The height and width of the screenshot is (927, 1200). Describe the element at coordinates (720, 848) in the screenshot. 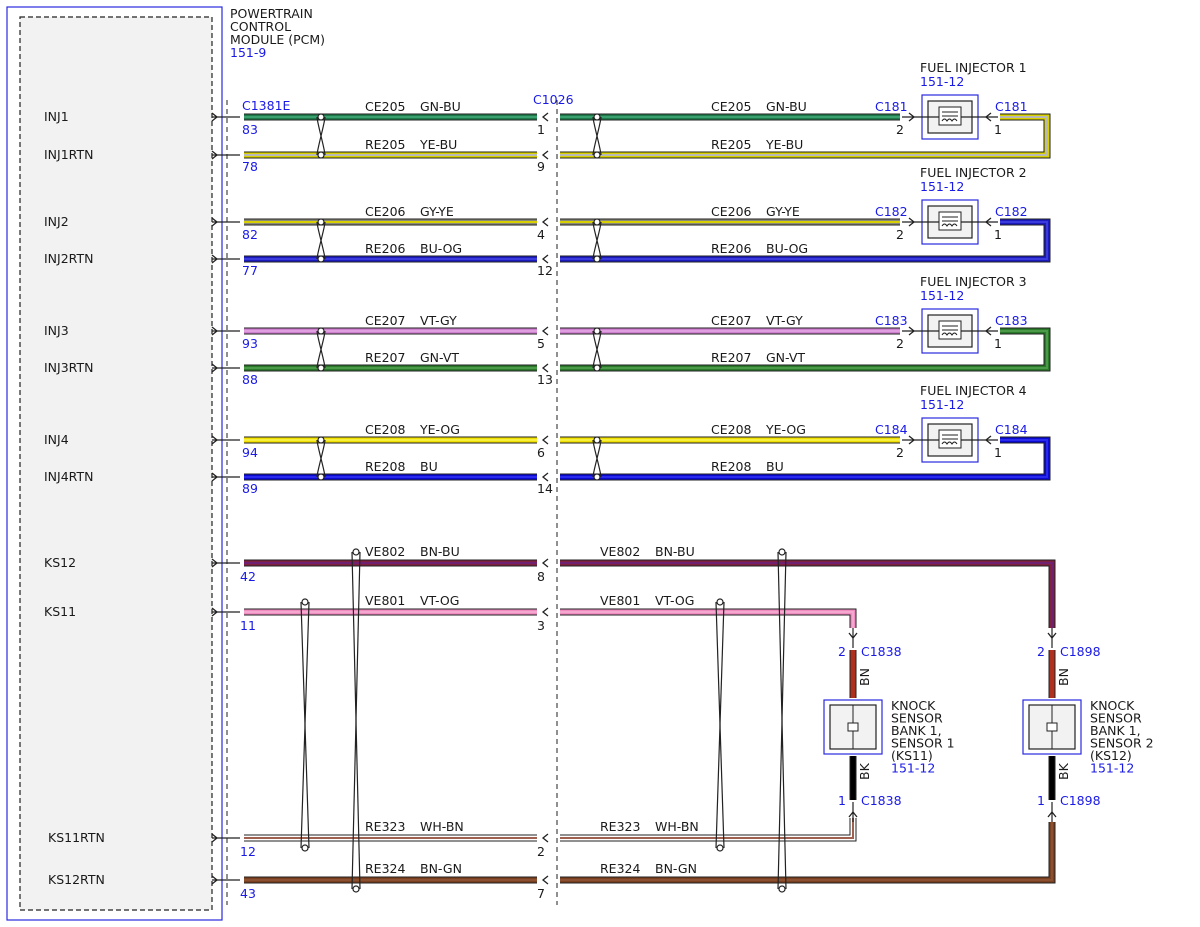

I see `twist-ks11-right-bot` at that location.